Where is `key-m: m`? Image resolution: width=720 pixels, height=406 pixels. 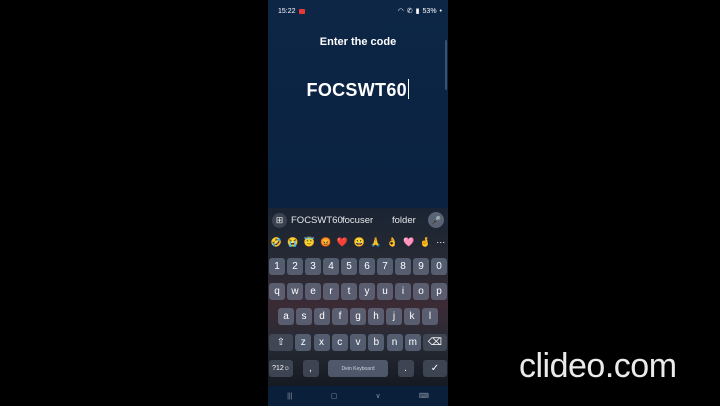 key-m: m is located at coordinates (412, 342).